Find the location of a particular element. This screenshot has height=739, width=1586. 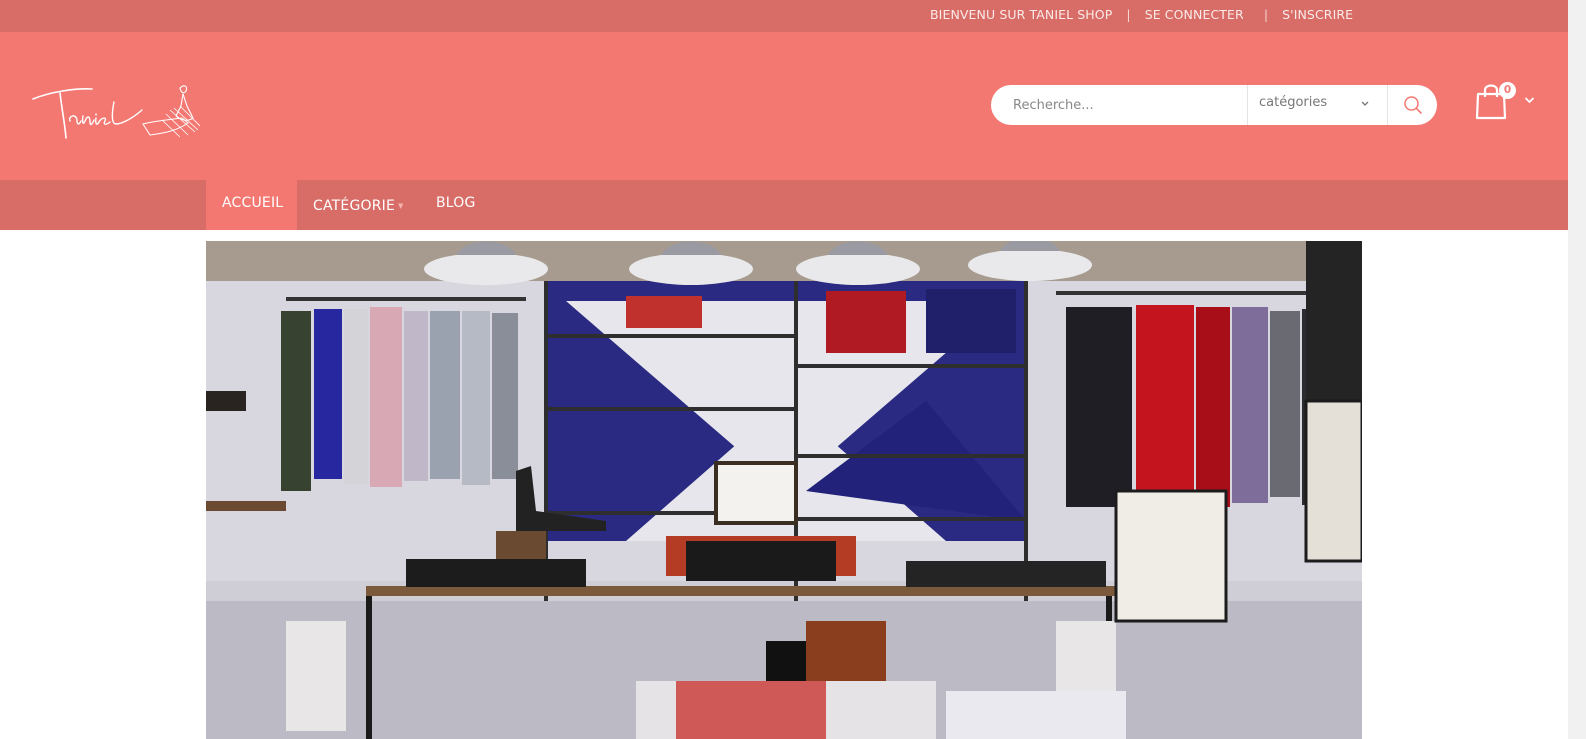

login-link: SE CONNECTER is located at coordinates (1194, 14).